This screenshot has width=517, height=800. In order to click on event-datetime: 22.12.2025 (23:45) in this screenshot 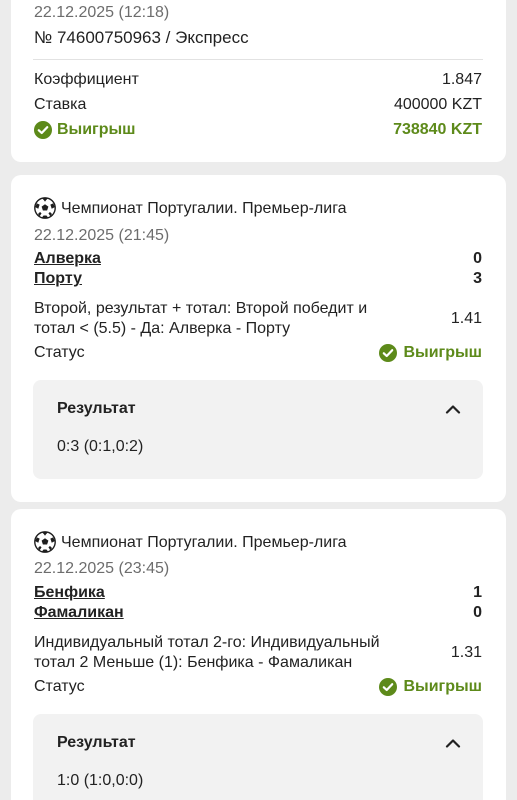, I will do `click(102, 568)`.